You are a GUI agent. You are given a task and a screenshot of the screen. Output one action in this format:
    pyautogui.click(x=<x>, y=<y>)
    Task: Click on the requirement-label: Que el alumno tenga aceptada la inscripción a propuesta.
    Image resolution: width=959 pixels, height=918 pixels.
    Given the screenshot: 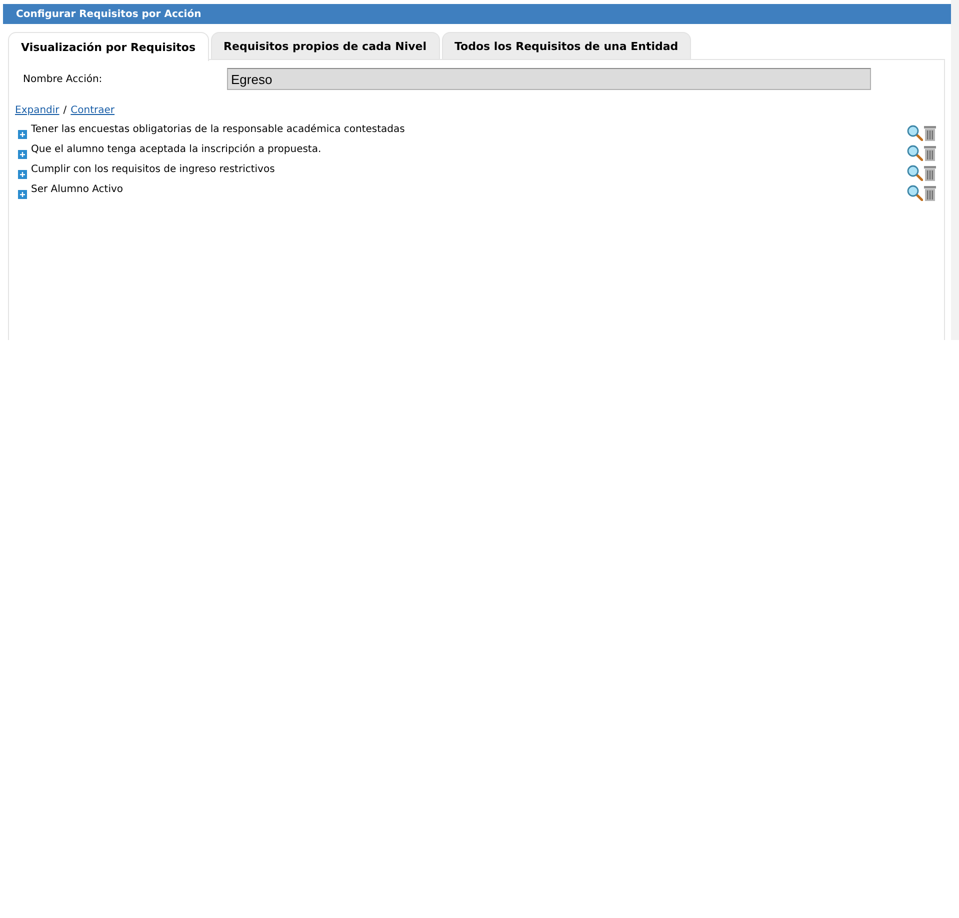 What is the action you would take?
    pyautogui.click(x=176, y=149)
    